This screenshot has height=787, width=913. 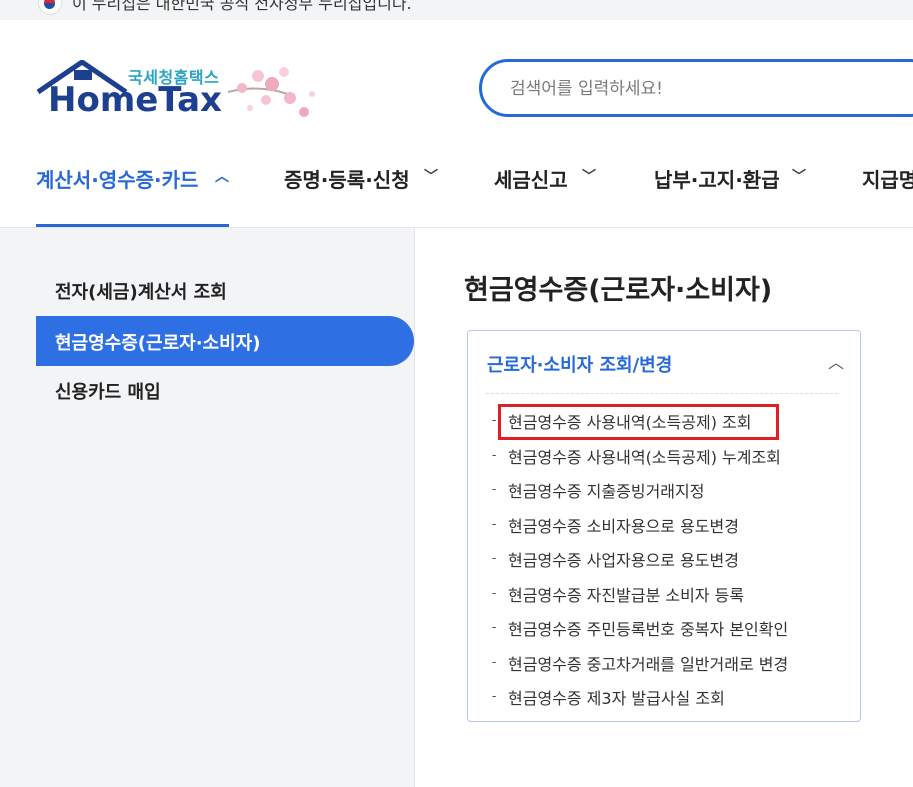 What do you see at coordinates (225, 341) in the screenshot?
I see `sidebar-item-cash-receipt: 현금영수증(근로자·소비자)` at bounding box center [225, 341].